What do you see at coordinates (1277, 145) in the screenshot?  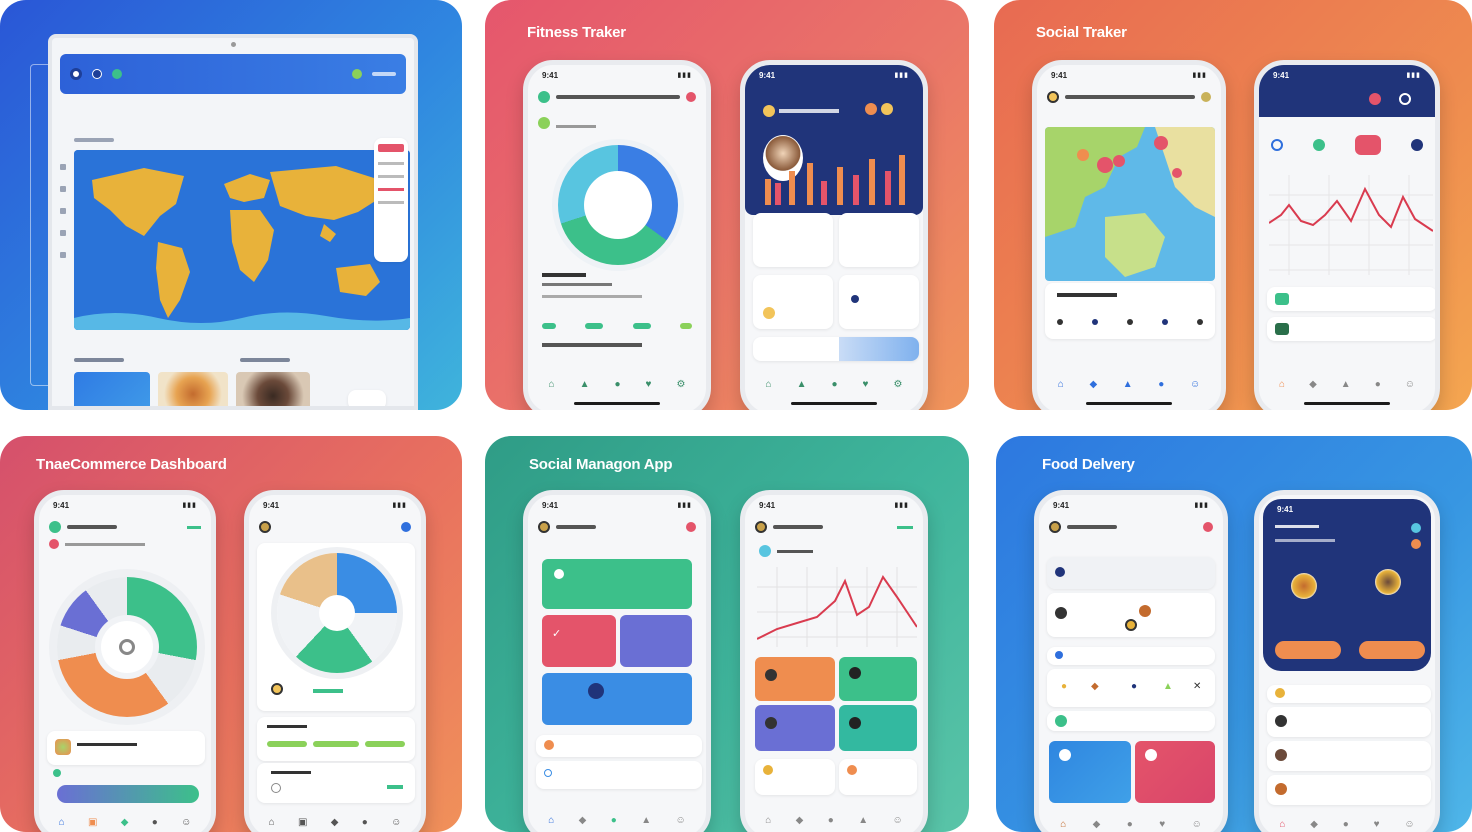 I see `sync-icon` at bounding box center [1277, 145].